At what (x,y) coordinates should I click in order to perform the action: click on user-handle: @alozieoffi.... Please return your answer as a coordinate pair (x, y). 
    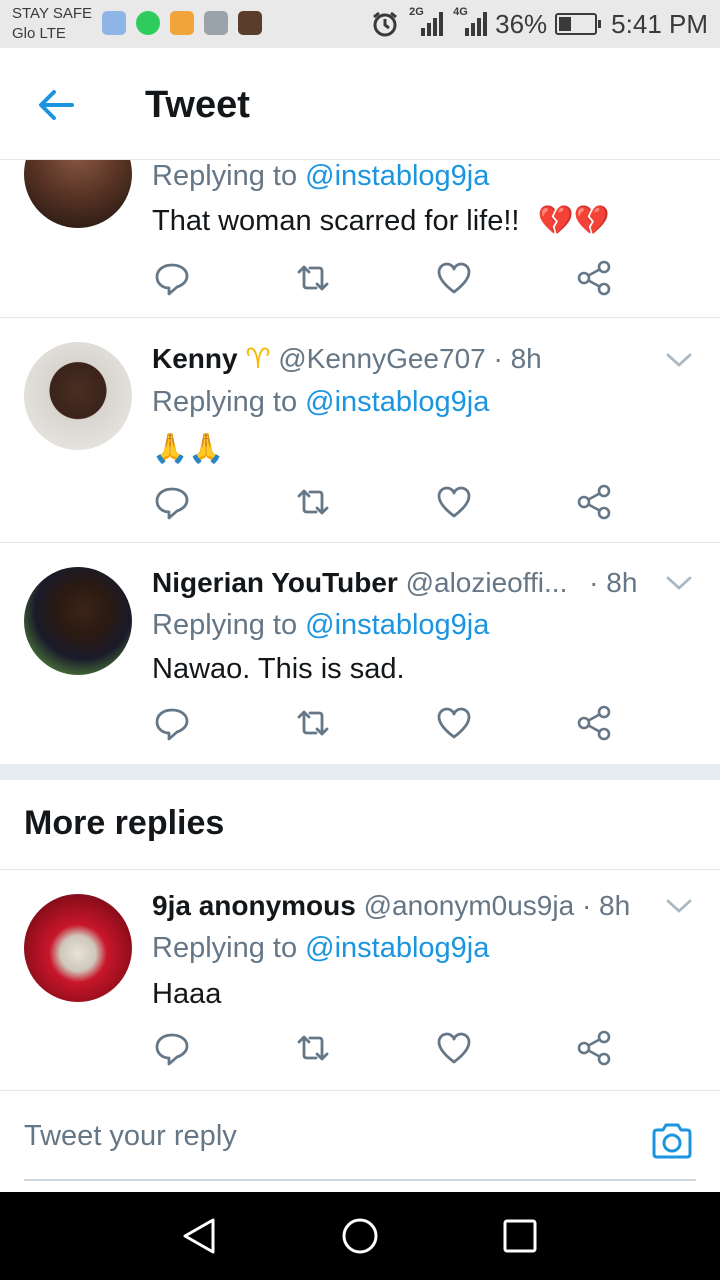
    Looking at the image, I should click on (487, 582).